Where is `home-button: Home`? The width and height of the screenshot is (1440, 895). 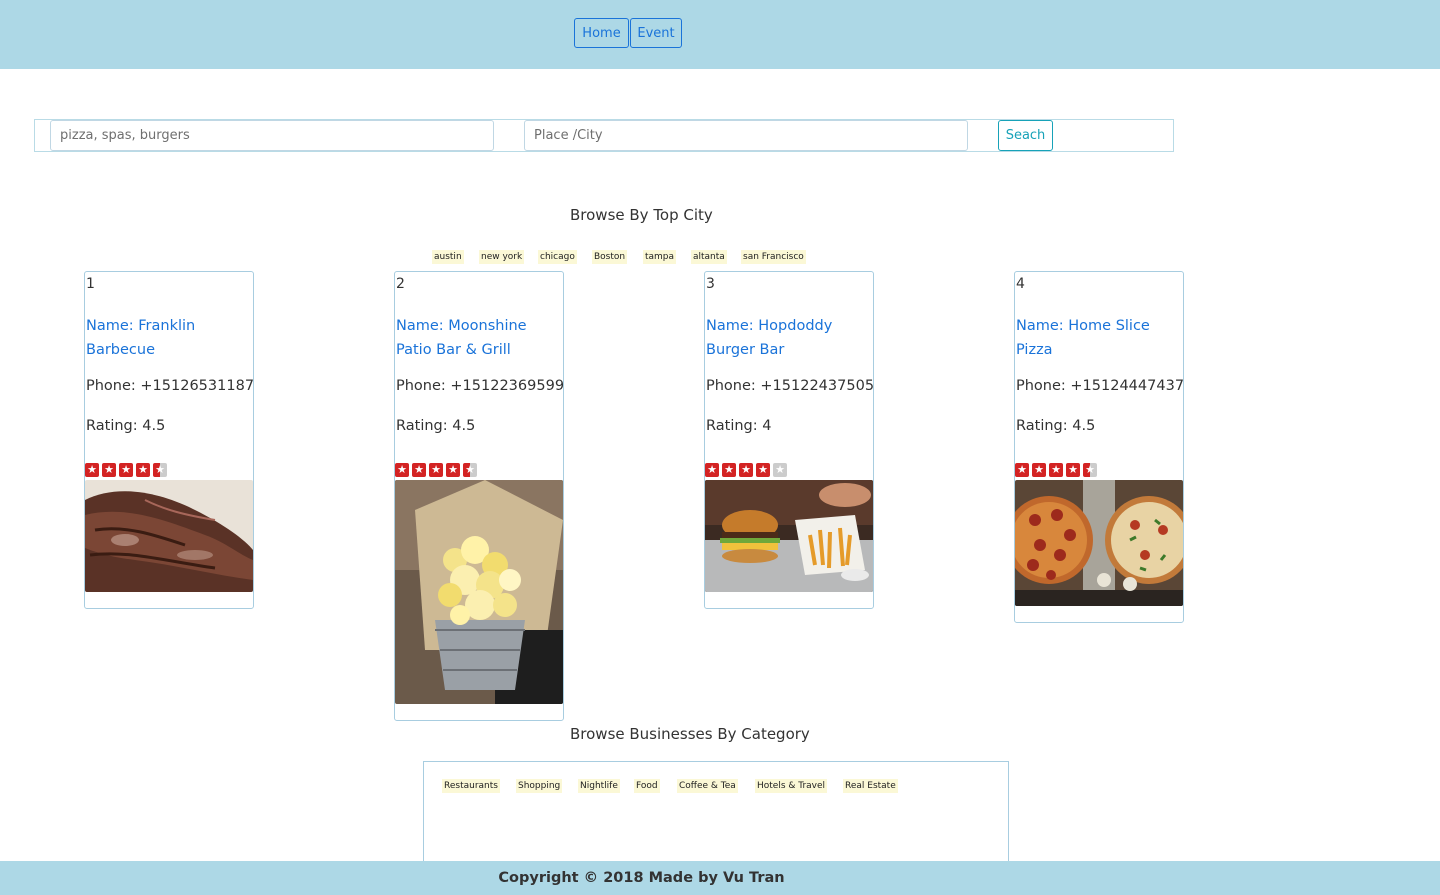
home-button: Home is located at coordinates (601, 33).